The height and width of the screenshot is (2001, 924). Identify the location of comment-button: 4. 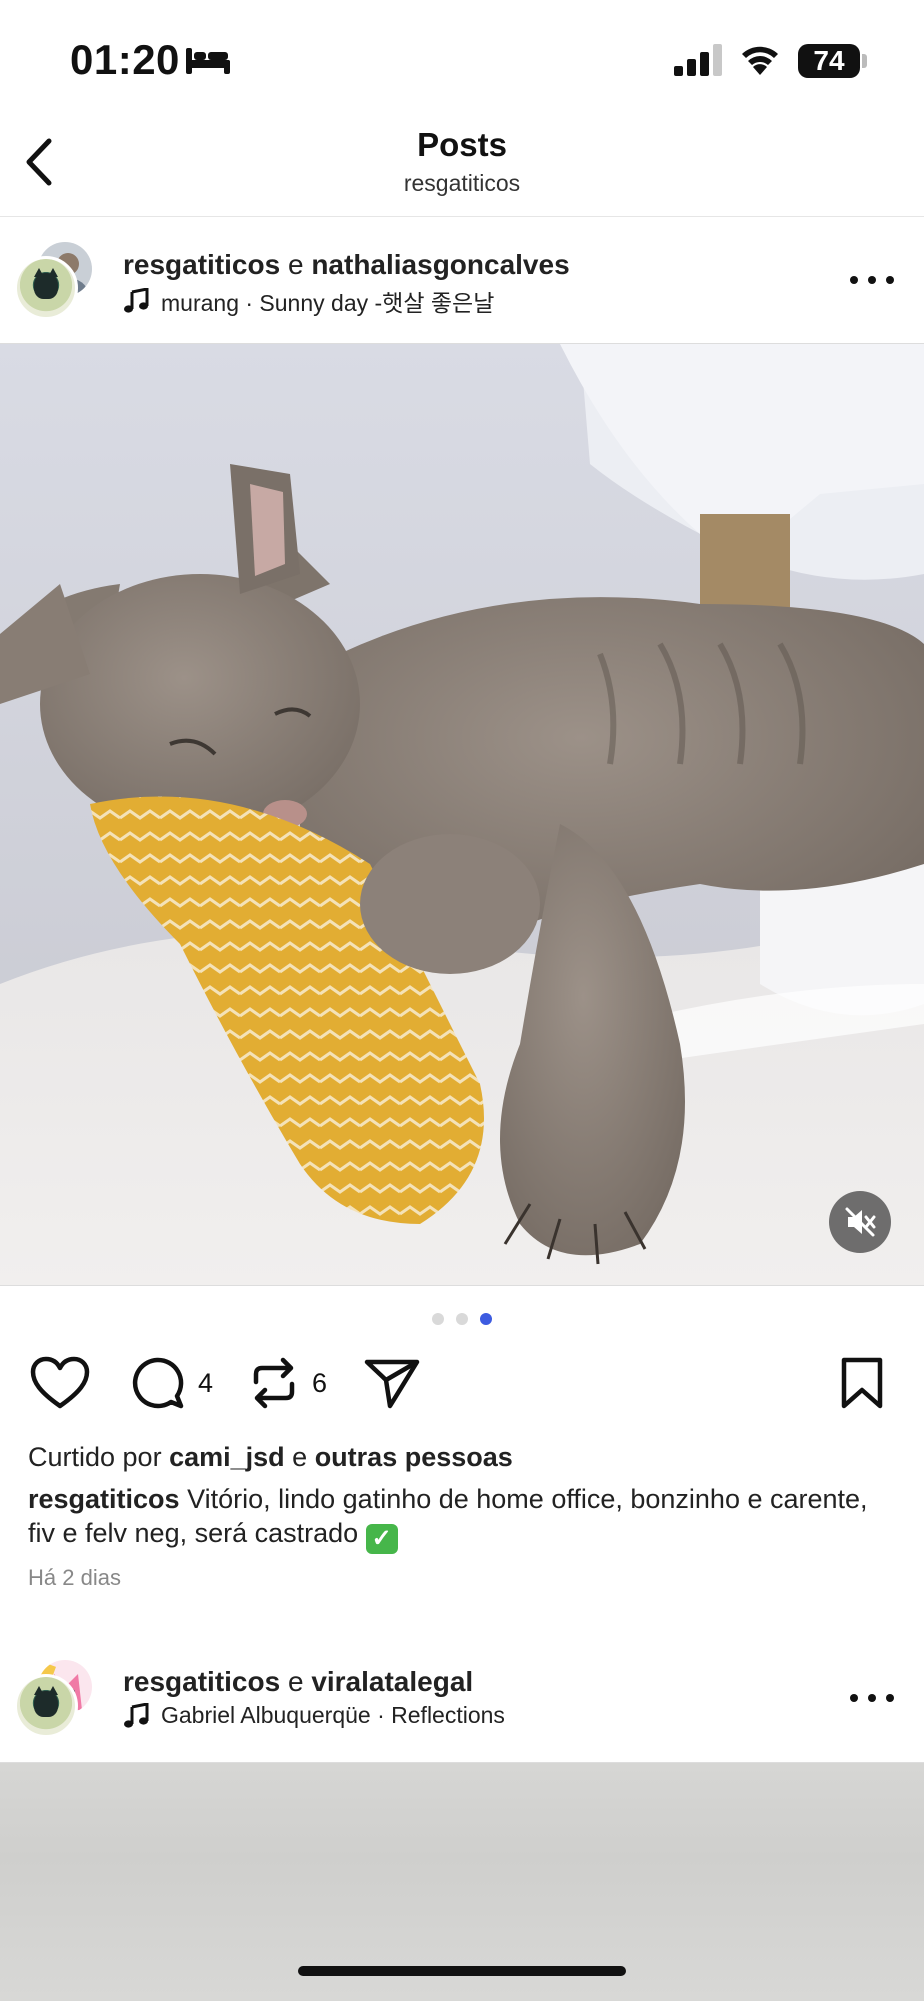
(171, 1383).